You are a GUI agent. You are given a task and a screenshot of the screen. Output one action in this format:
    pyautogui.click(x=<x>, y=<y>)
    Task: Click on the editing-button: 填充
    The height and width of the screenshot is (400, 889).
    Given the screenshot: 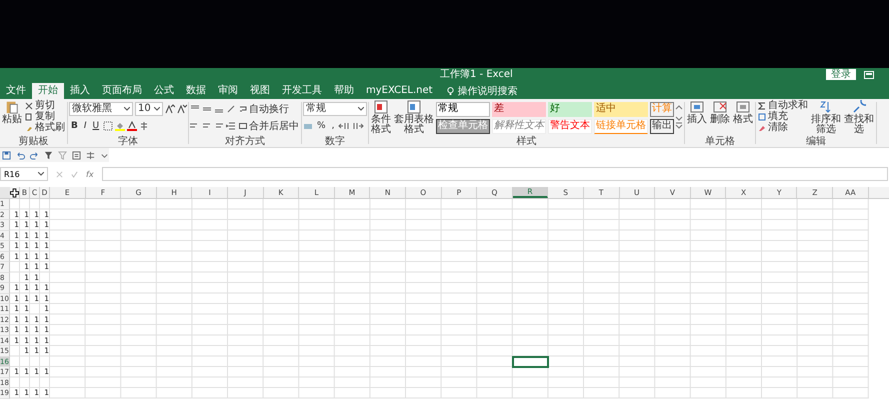 What is the action you would take?
    pyautogui.click(x=783, y=116)
    